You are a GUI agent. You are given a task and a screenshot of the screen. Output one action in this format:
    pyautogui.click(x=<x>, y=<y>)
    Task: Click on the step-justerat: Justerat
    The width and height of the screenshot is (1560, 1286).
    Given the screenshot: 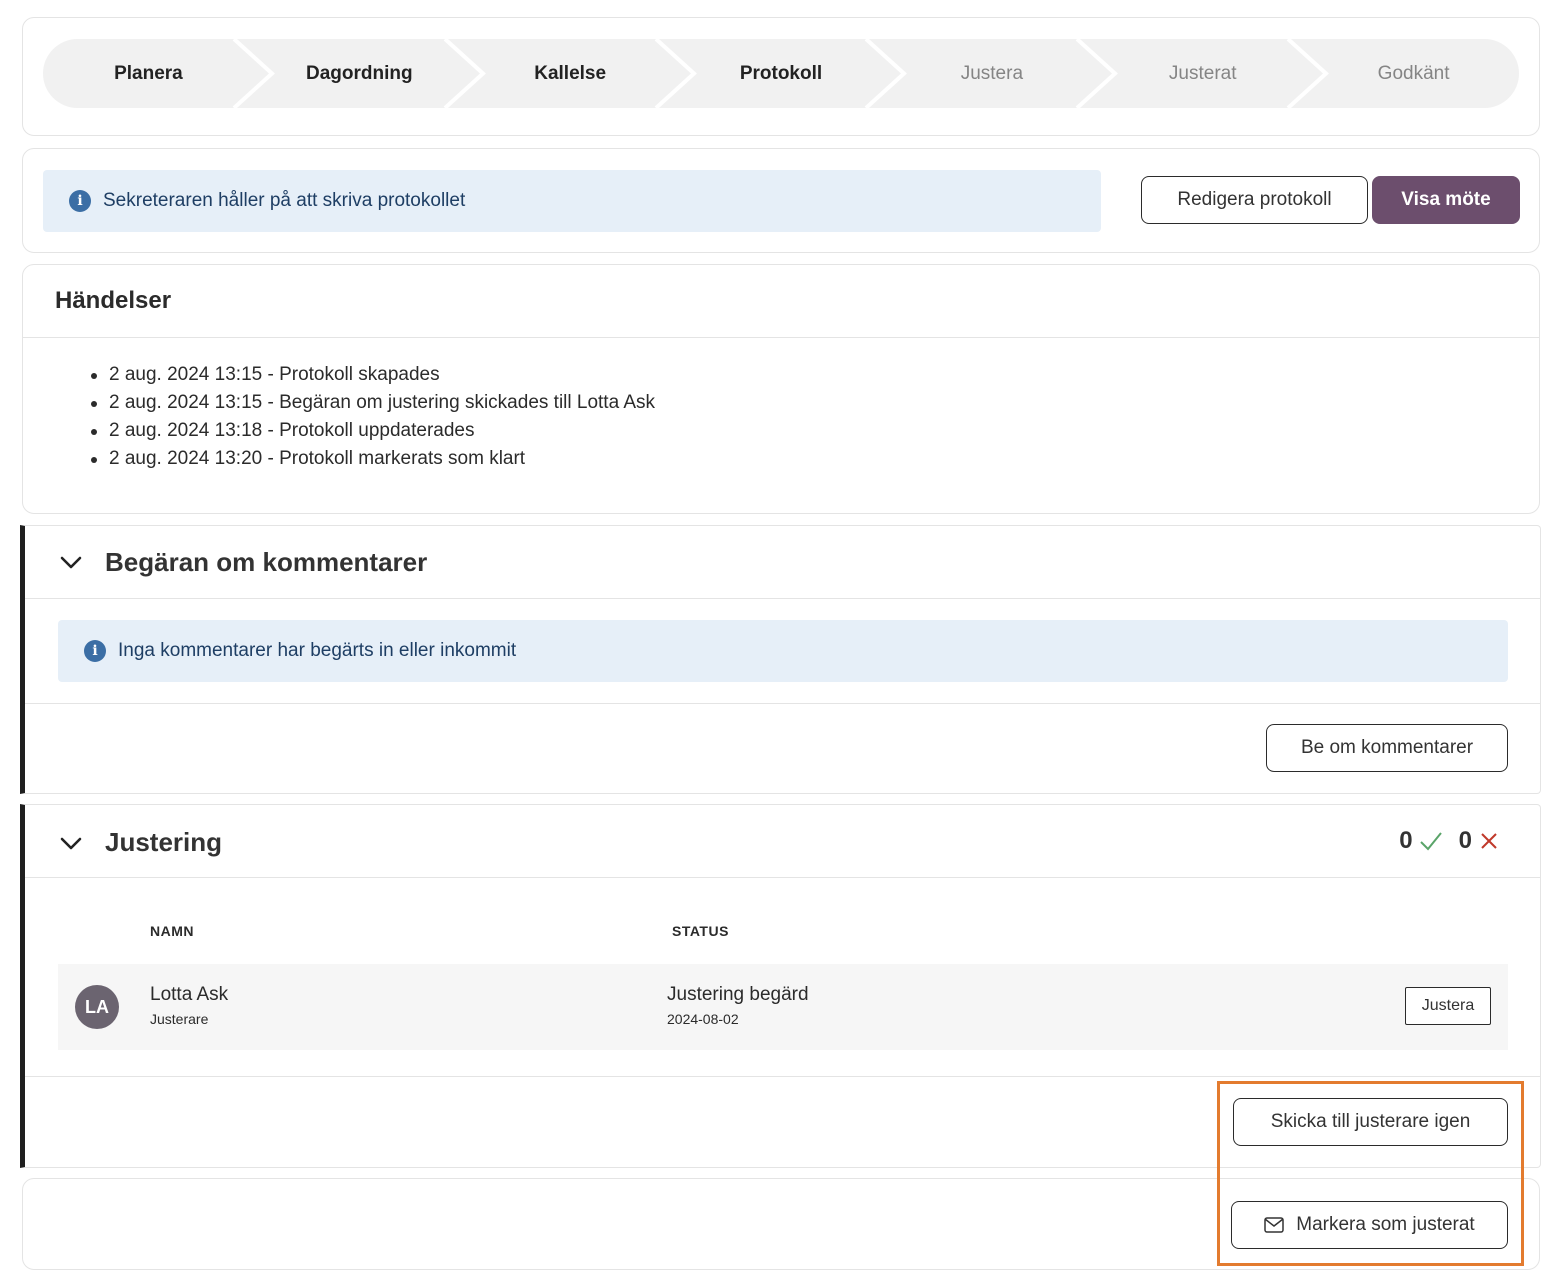 What is the action you would take?
    pyautogui.click(x=1213, y=73)
    